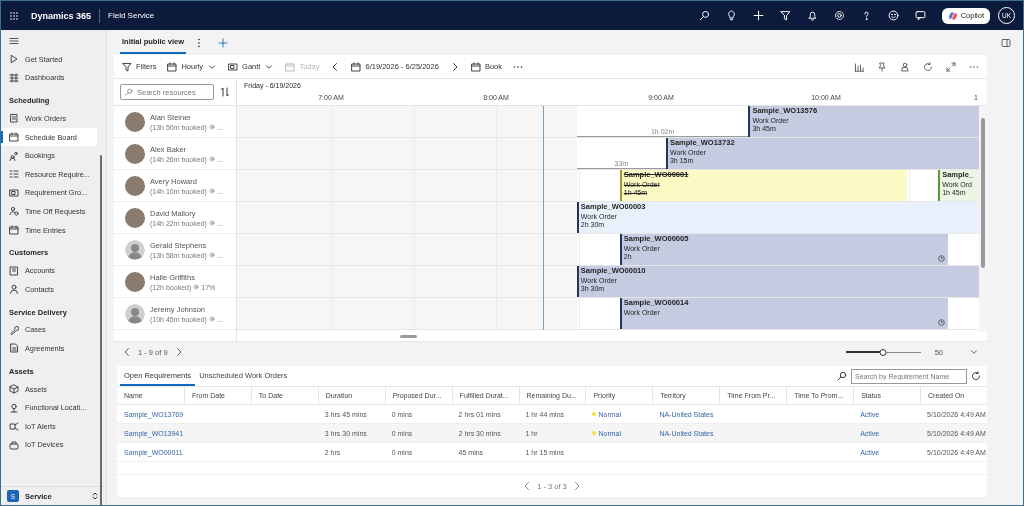 This screenshot has width=1024, height=506. What do you see at coordinates (14, 211) in the screenshot?
I see `person-clock-icon` at bounding box center [14, 211].